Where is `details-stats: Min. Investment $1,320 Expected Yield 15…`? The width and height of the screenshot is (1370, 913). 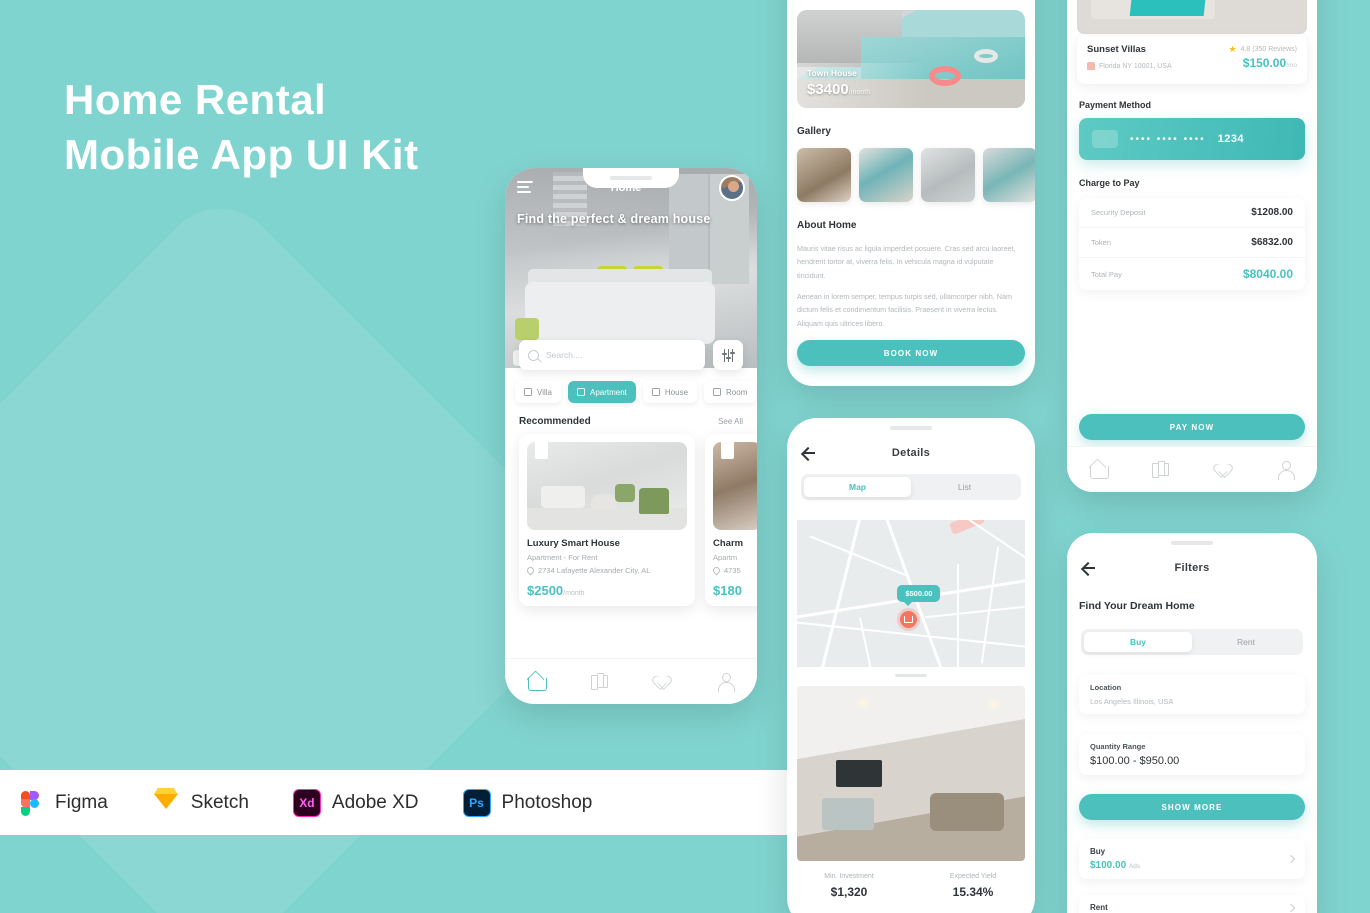
details-stats: Min. Investment $1,320 Expected Yield 15… is located at coordinates (911, 886).